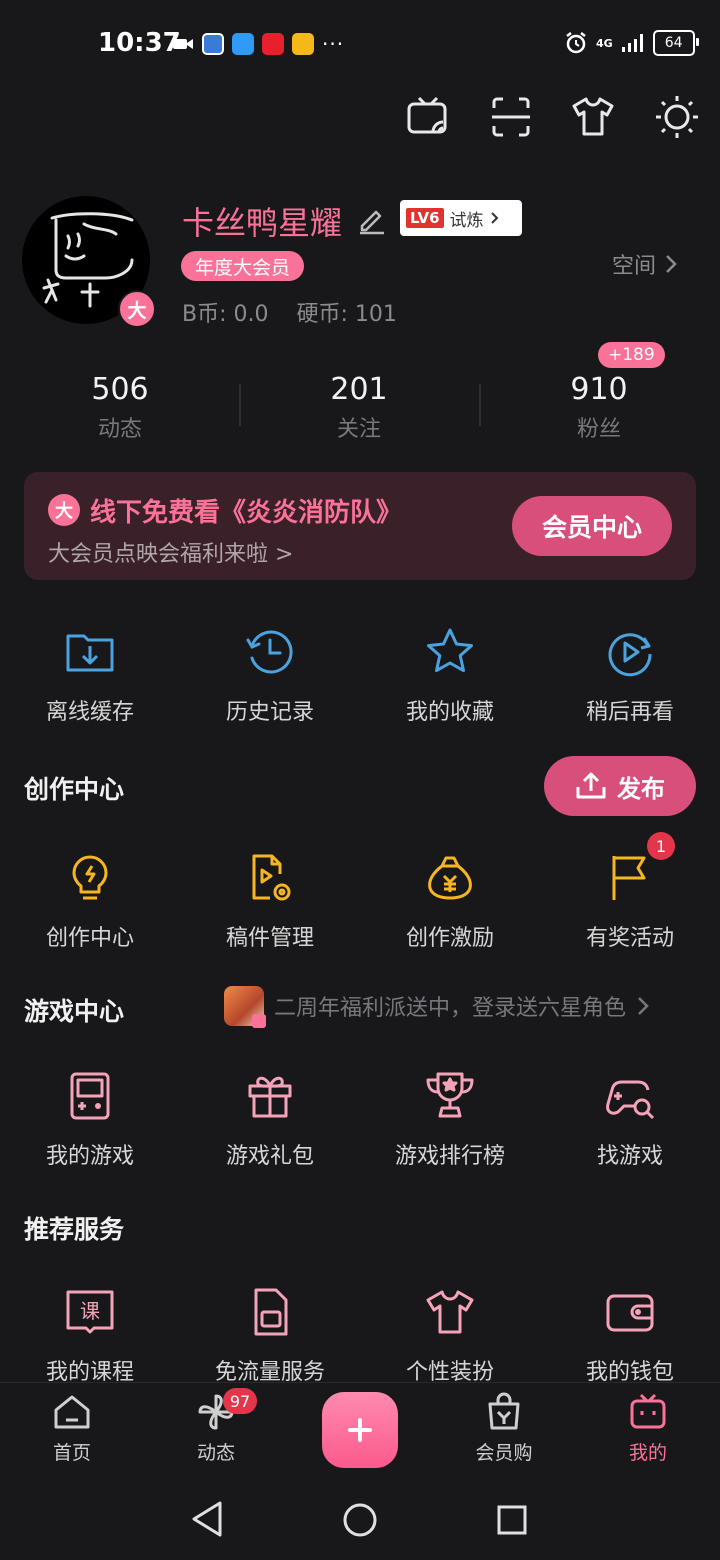 The image size is (720, 1560). I want to click on dress-up-button, so click(593, 117).